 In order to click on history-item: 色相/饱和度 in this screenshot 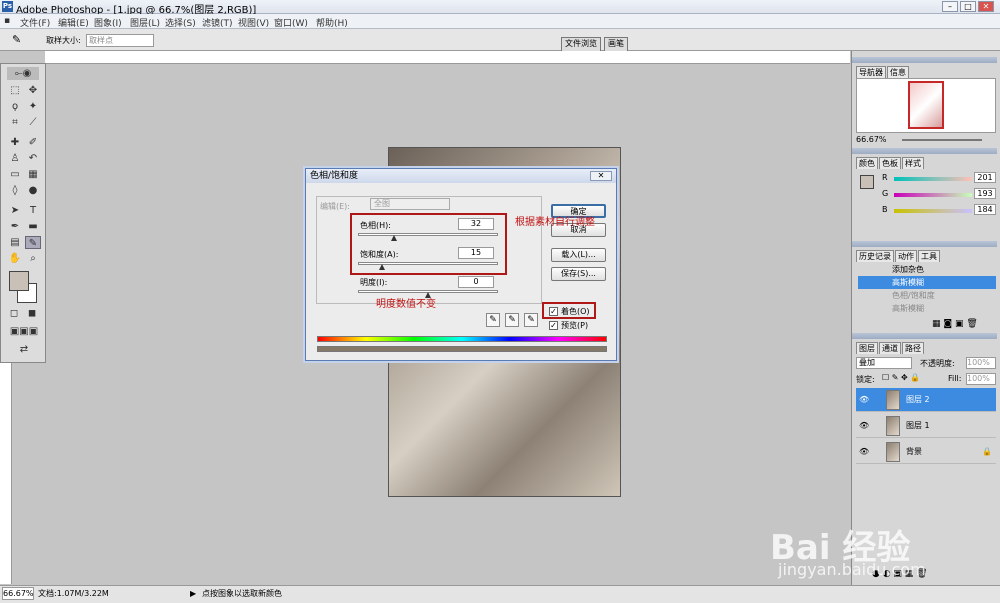, I will do `click(927, 295)`.